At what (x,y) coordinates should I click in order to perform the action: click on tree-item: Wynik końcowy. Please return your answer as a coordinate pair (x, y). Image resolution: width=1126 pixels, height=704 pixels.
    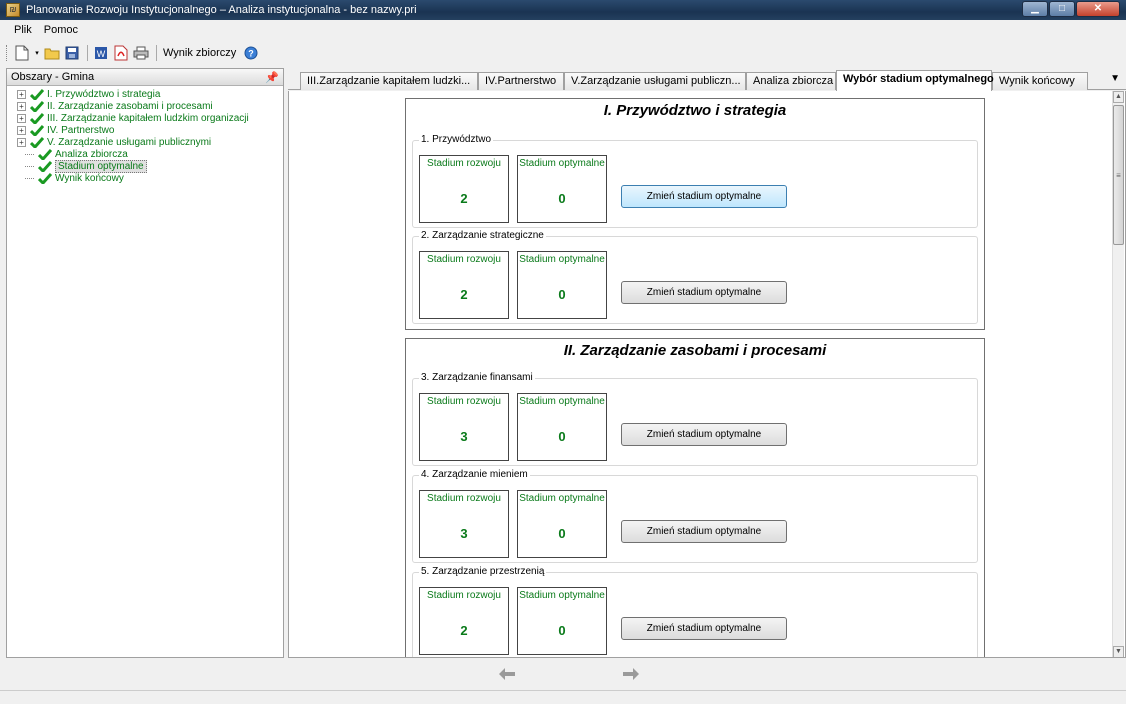
    Looking at the image, I should click on (145, 178).